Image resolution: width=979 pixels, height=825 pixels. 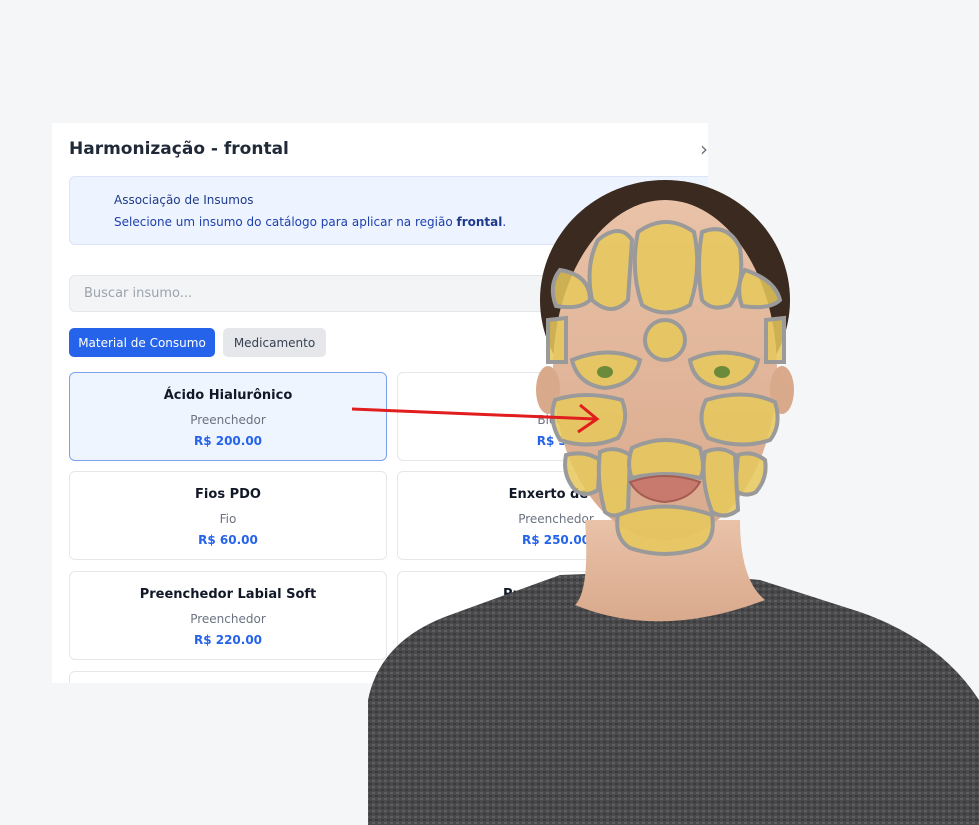 What do you see at coordinates (228, 540) in the screenshot?
I see `insumo-price: R$ 60.00` at bounding box center [228, 540].